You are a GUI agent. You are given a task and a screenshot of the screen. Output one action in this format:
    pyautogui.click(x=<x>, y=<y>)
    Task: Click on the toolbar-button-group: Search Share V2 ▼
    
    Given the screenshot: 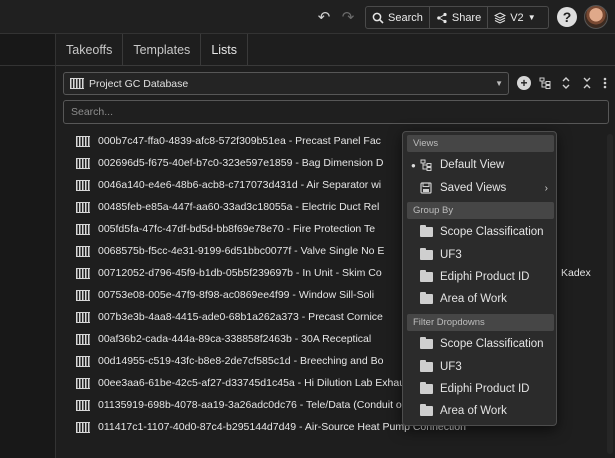 What is the action you would take?
    pyautogui.click(x=457, y=17)
    